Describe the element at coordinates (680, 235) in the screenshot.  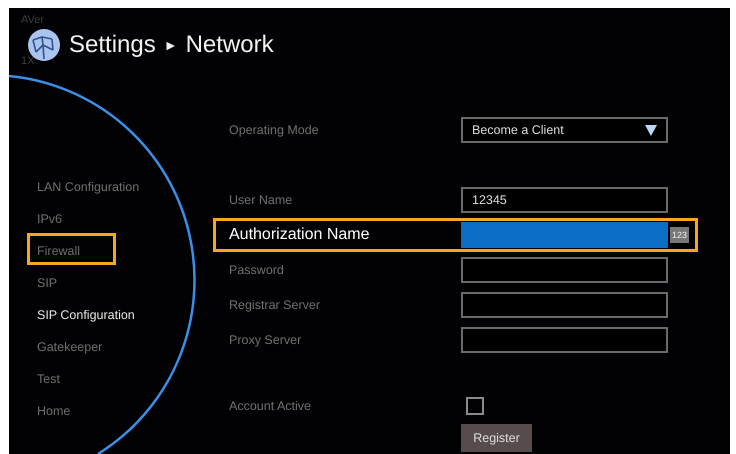
I see `input-mode-badge: 123` at that location.